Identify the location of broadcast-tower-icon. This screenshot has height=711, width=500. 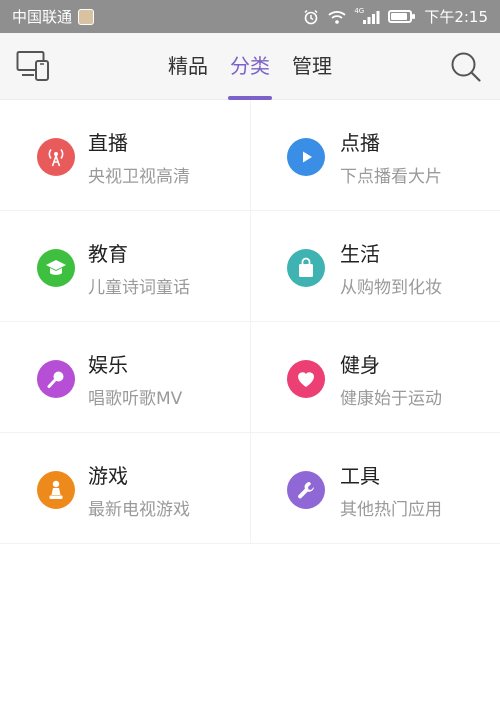
(56, 157).